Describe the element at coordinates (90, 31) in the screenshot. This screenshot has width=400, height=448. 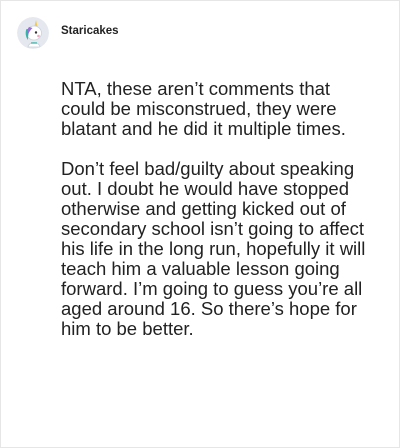
I see `username: Staricakes` at that location.